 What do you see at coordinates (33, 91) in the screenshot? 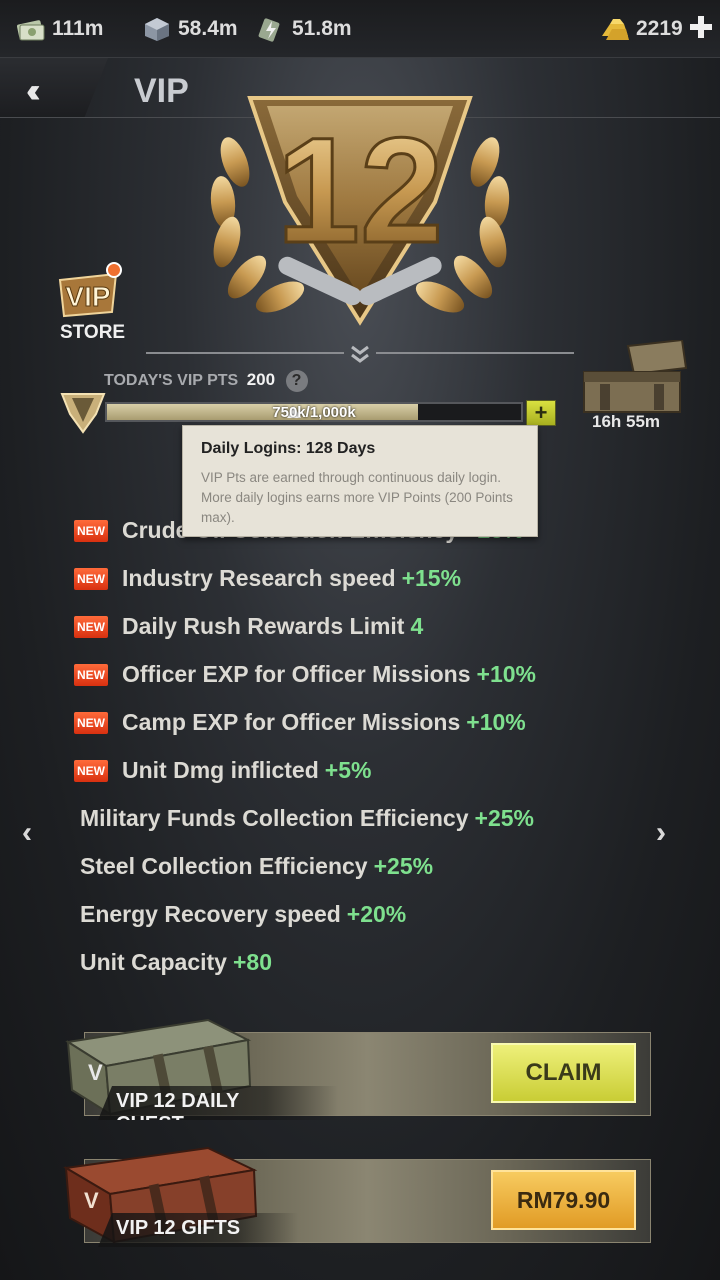
I see `back-chevron-icon: ‹‹` at bounding box center [33, 91].